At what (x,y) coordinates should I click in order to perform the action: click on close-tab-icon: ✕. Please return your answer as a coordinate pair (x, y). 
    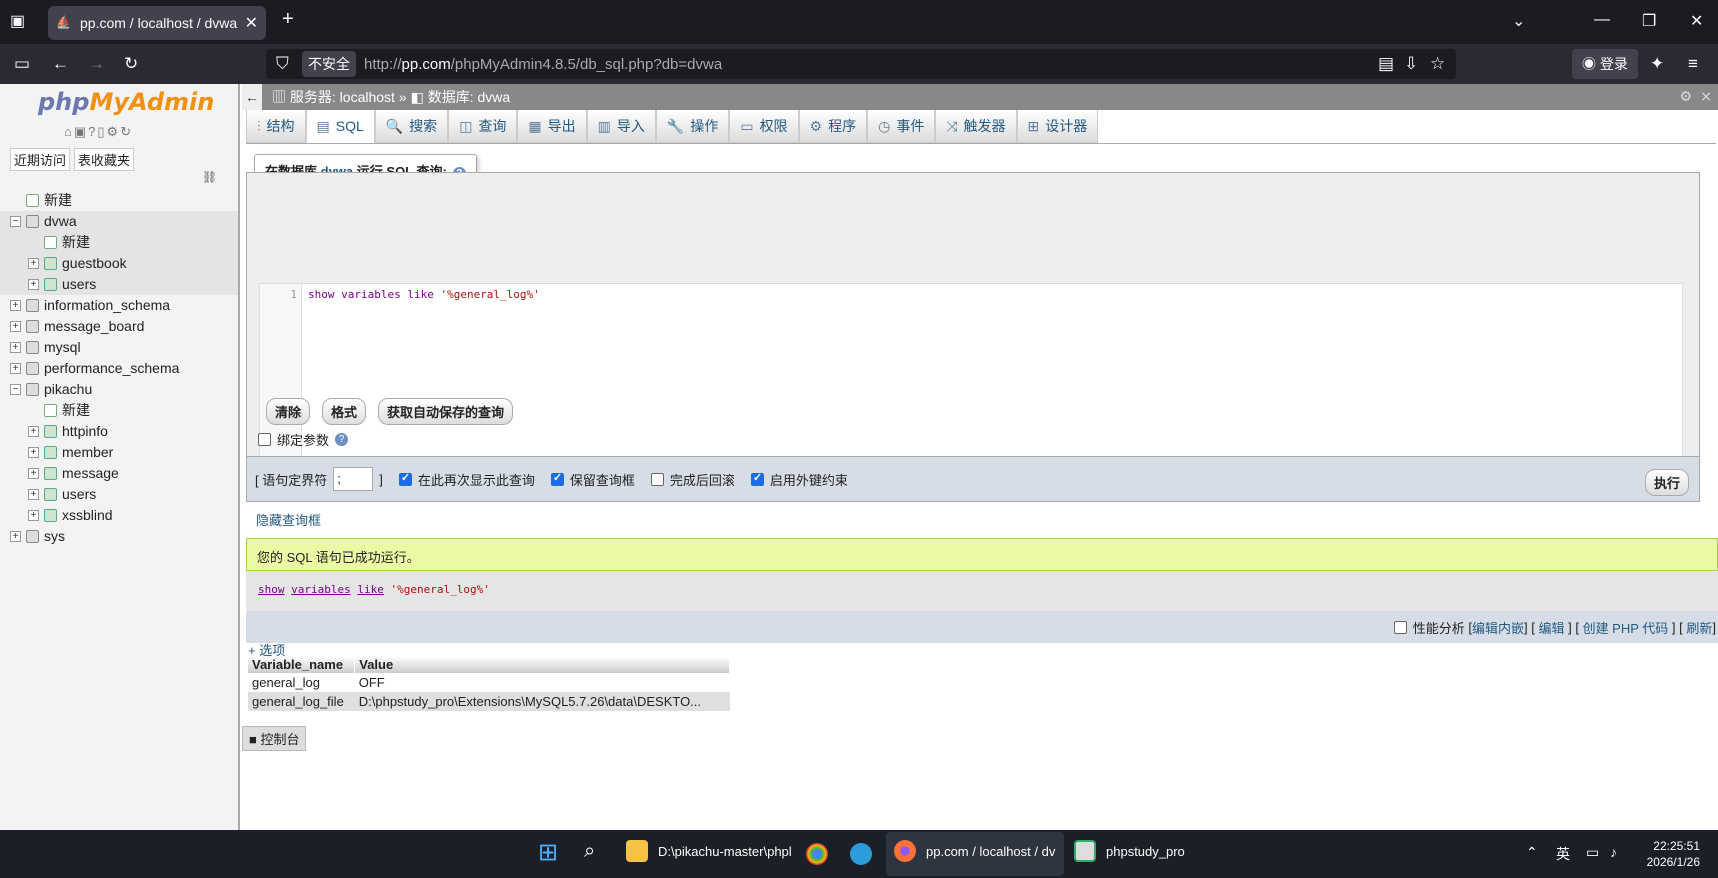
    Looking at the image, I should click on (251, 23).